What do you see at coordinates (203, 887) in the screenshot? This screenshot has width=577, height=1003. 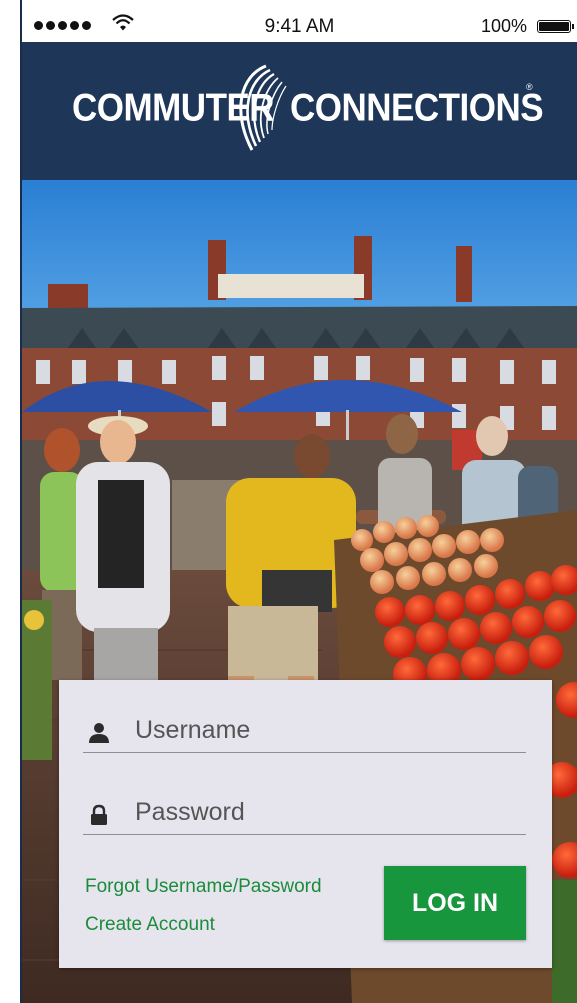 I see `forgot-credentials-link: Forgot Username/Password` at bounding box center [203, 887].